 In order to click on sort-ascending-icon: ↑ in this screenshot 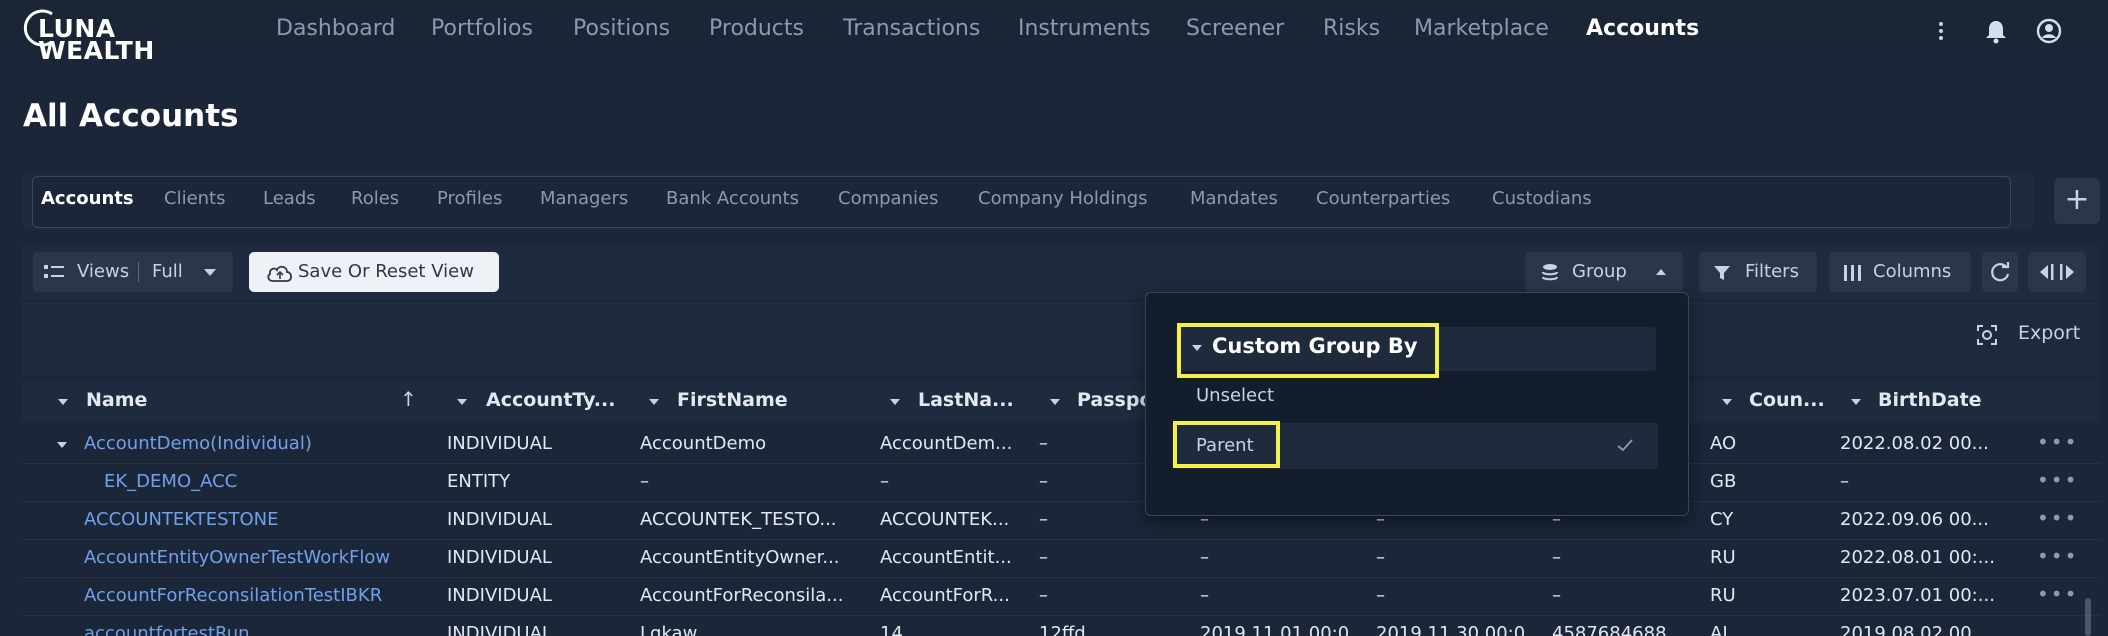, I will do `click(408, 399)`.